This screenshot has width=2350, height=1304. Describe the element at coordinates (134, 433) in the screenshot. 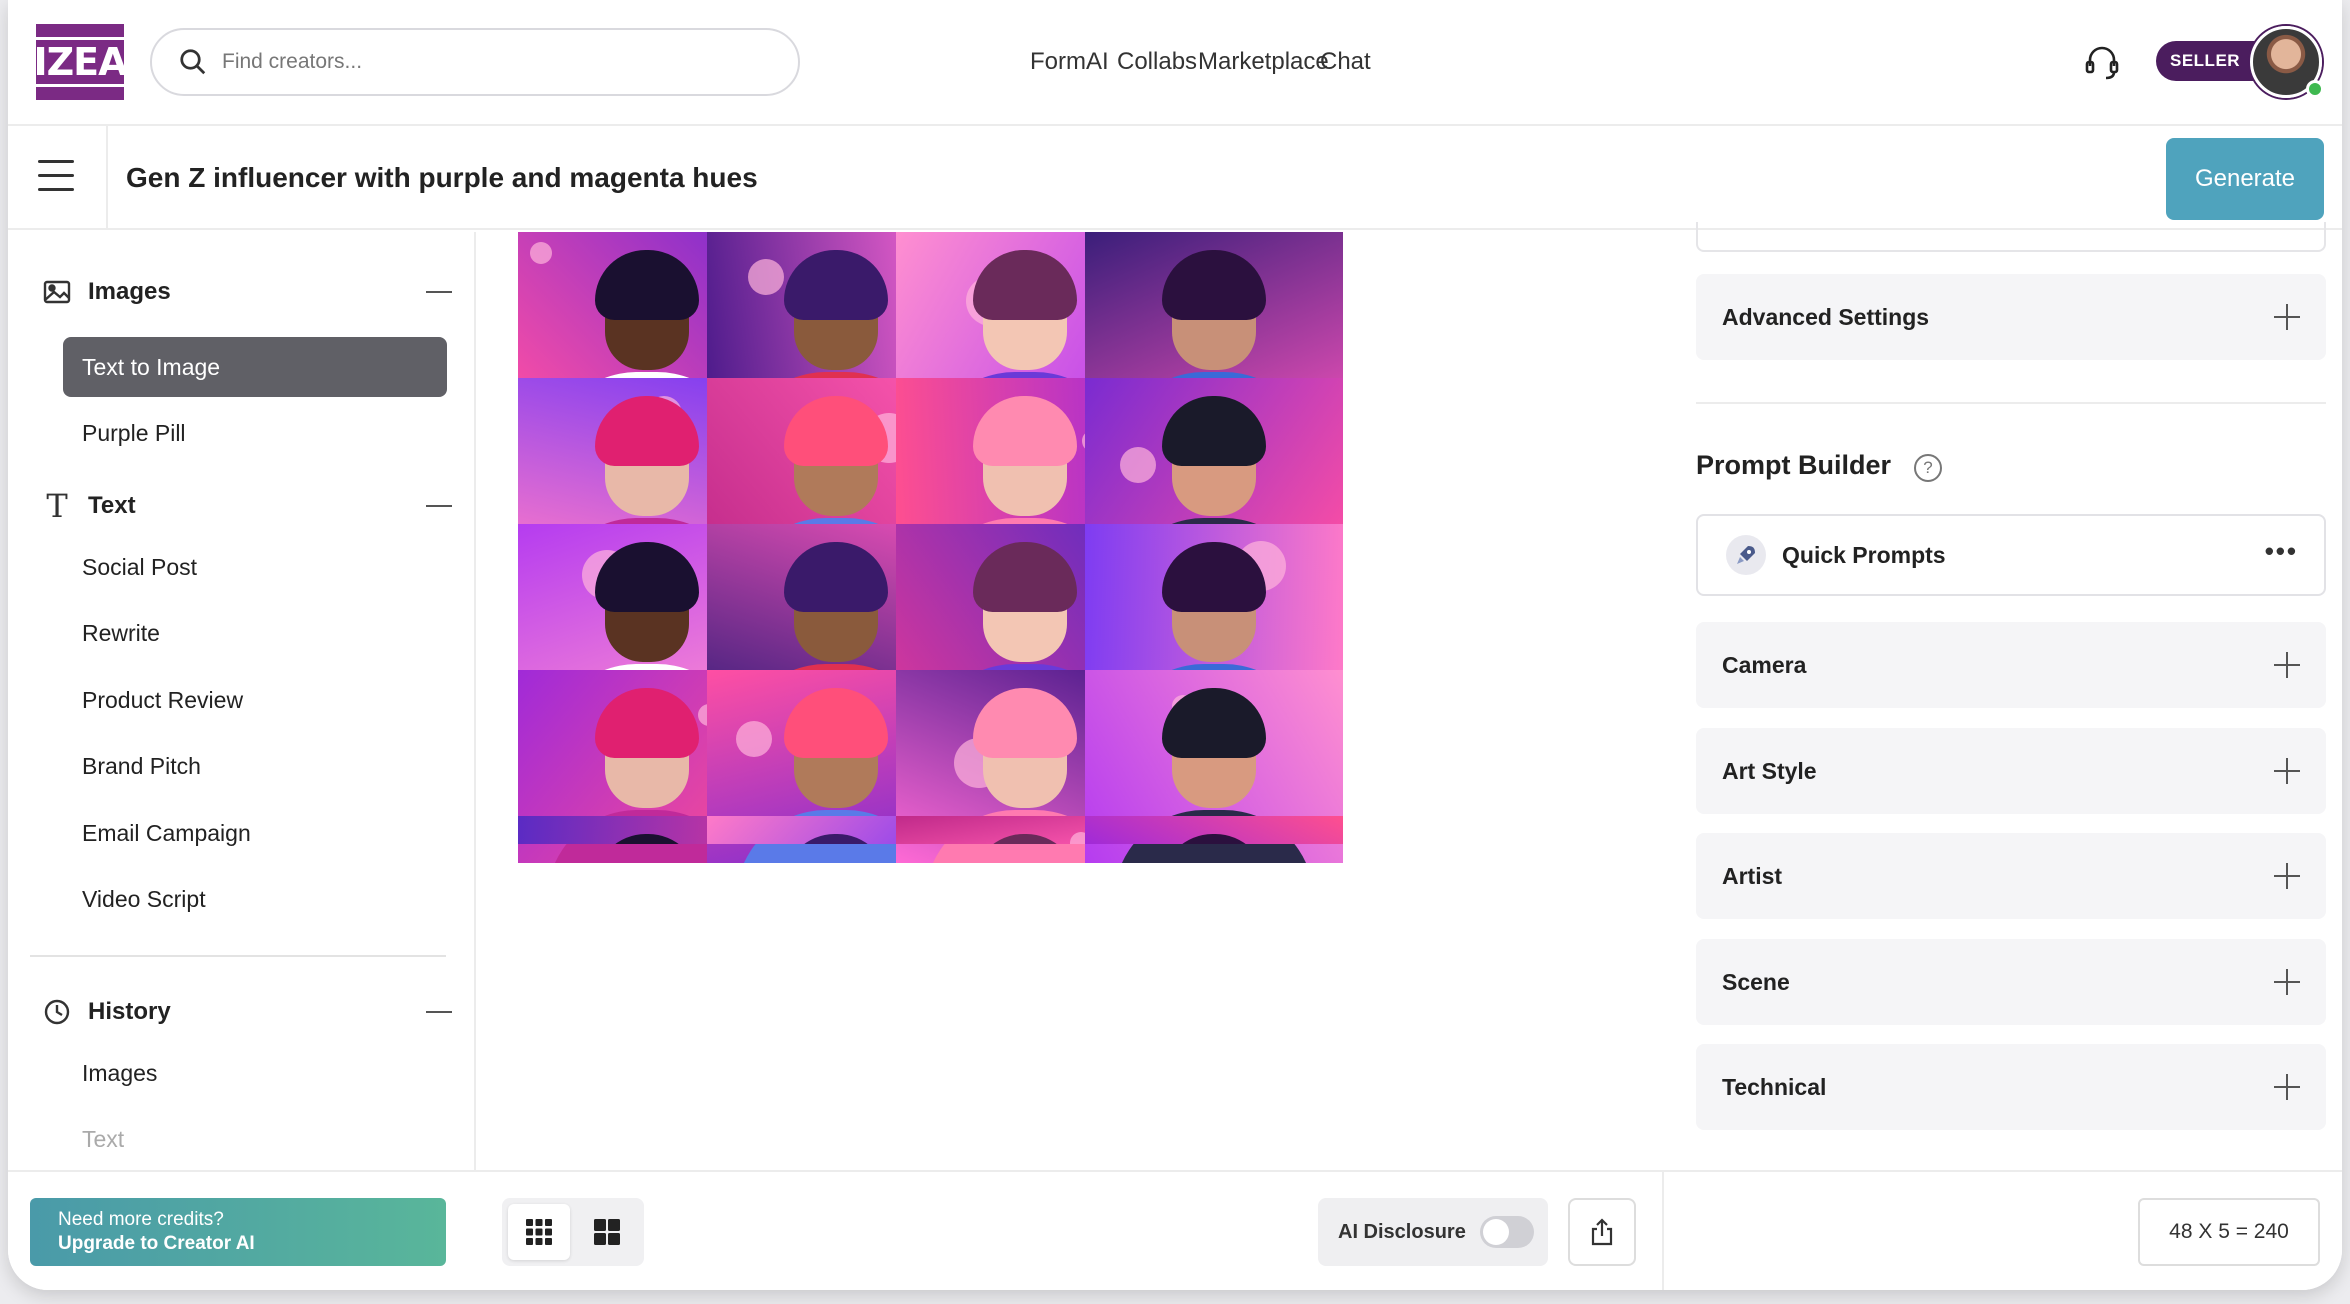

I see `sidebar-item-purple-pill: Purple Pill` at that location.